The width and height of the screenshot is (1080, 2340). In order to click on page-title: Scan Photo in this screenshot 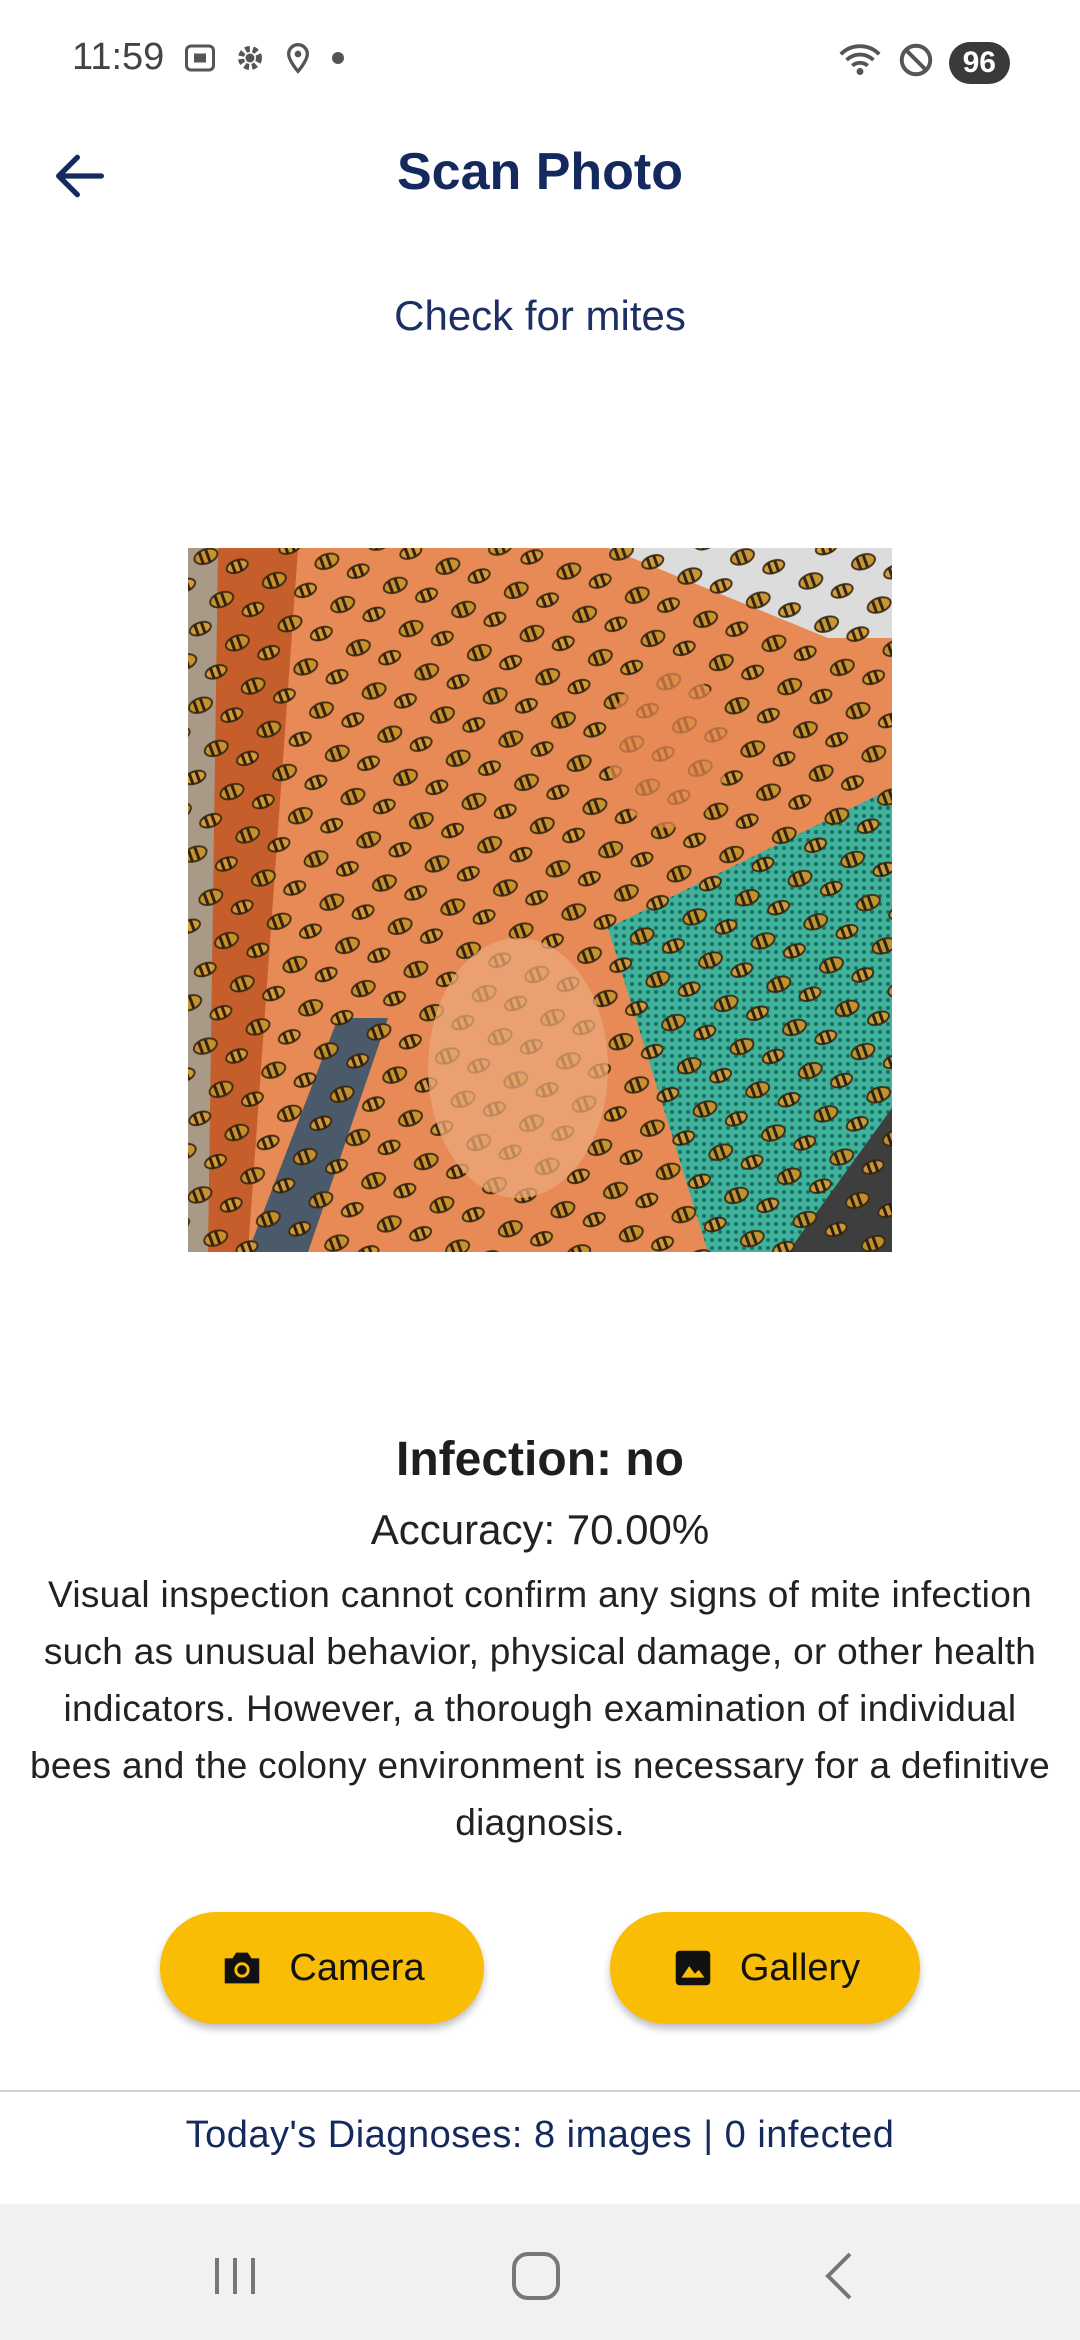, I will do `click(540, 172)`.